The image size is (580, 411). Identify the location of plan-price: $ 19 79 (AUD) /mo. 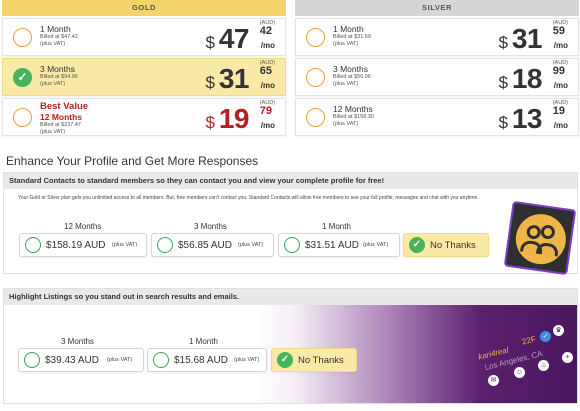
(225, 117).